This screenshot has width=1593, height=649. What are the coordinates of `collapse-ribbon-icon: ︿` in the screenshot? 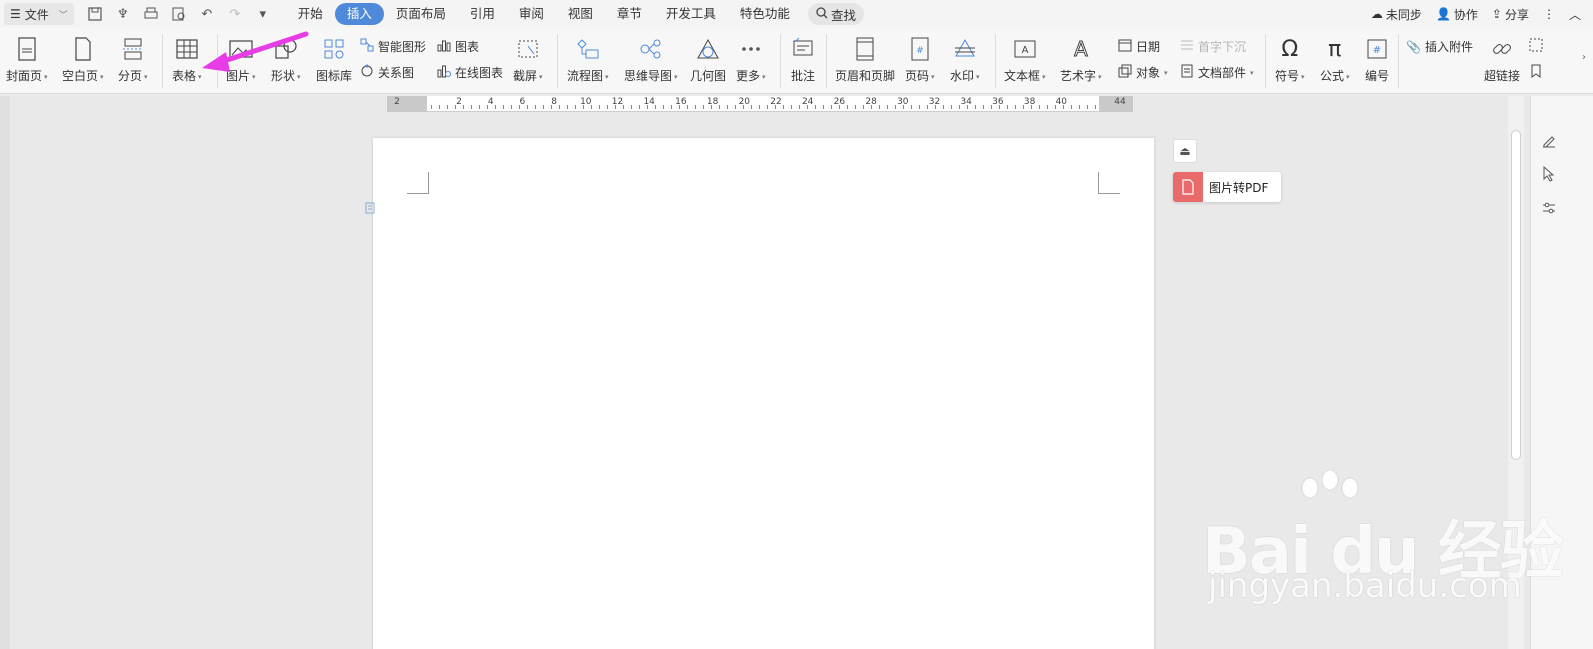 It's located at (1575, 14).